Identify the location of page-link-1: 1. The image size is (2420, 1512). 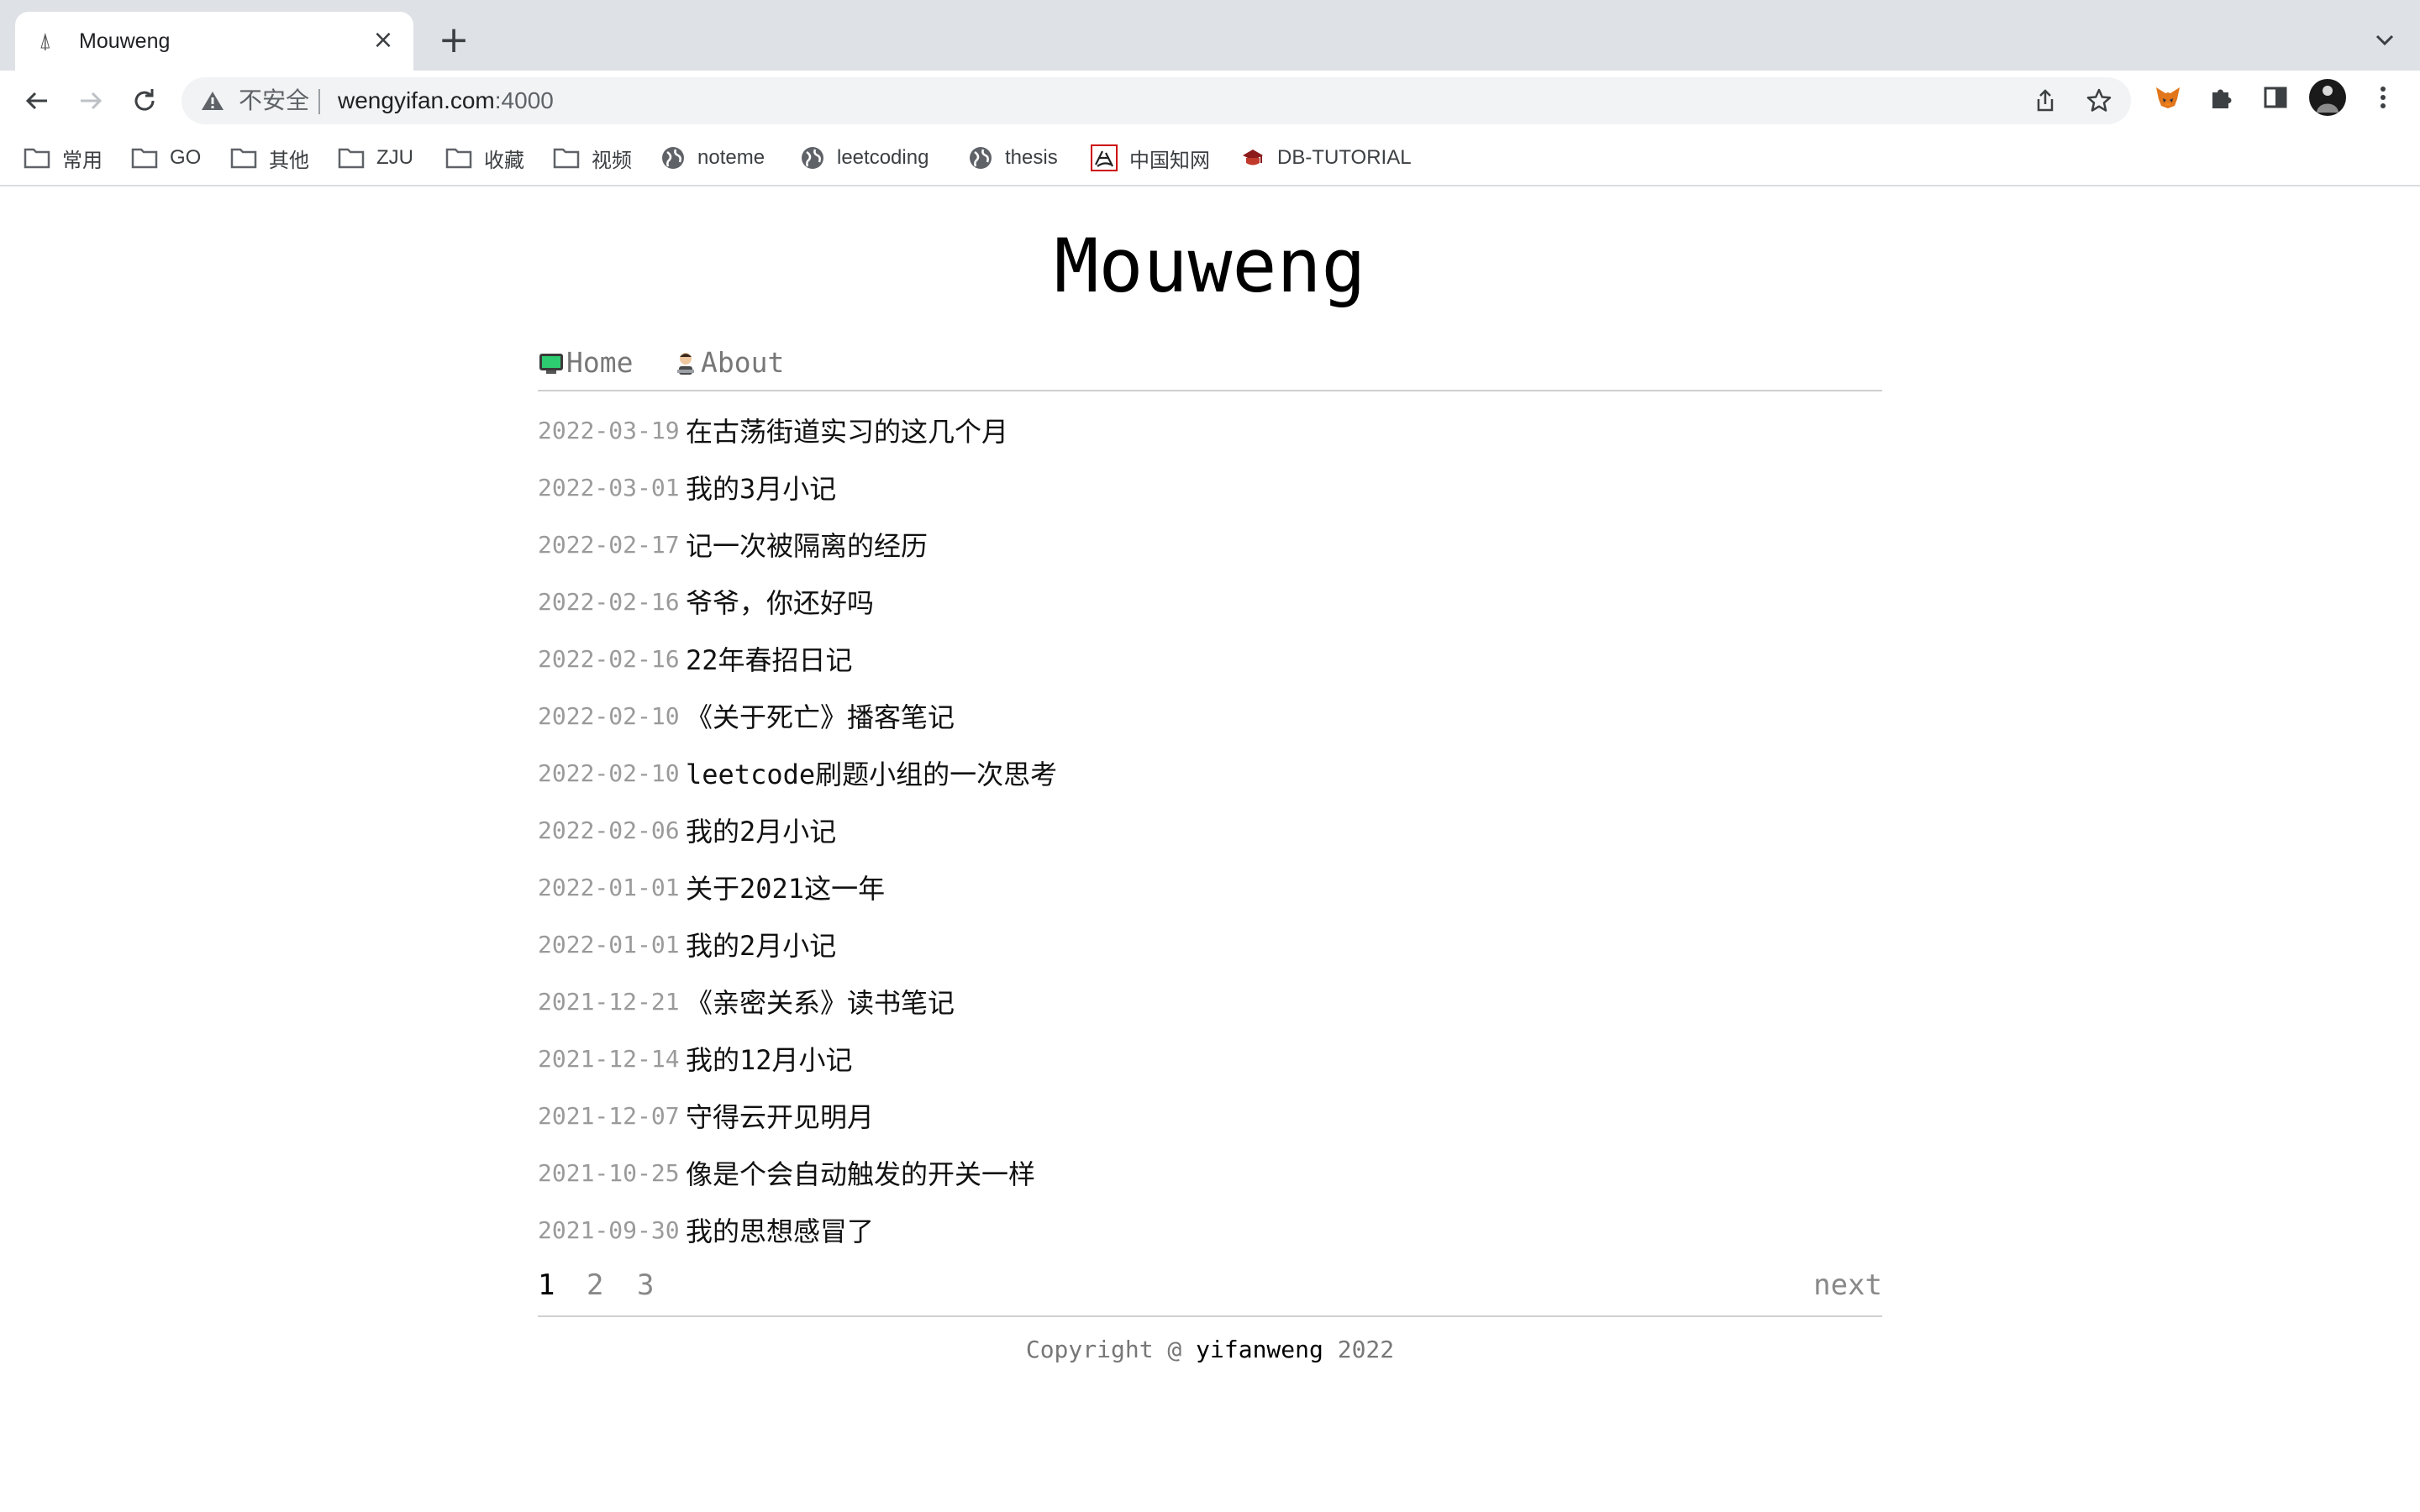
(546, 1285).